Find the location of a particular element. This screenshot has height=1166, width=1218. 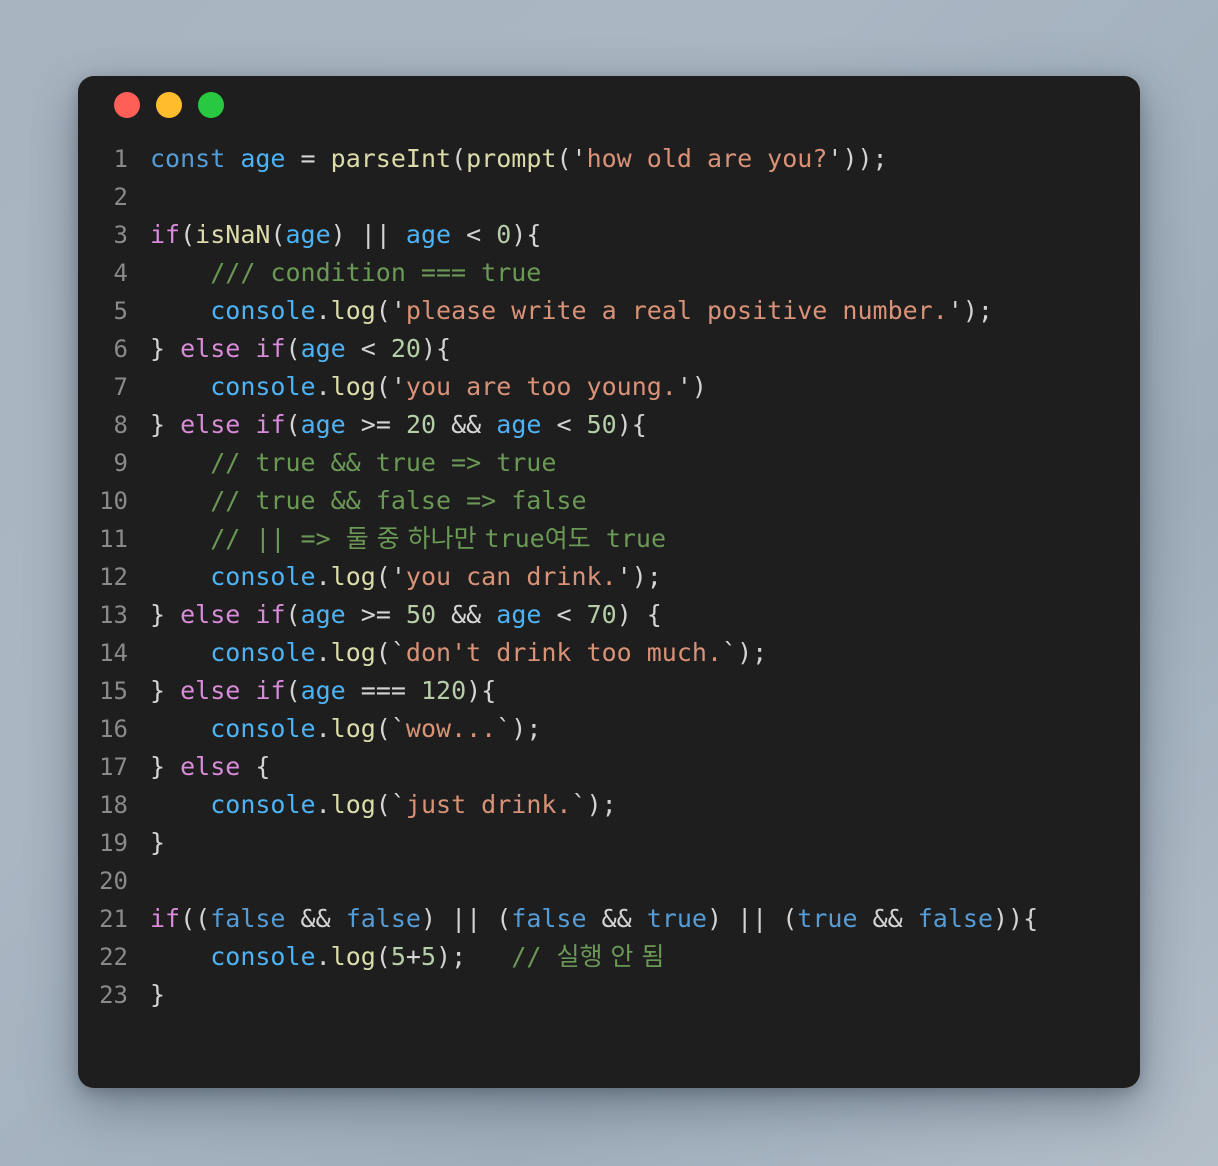

code-line: 12 console.log('you can drink.'); is located at coordinates (609, 577).